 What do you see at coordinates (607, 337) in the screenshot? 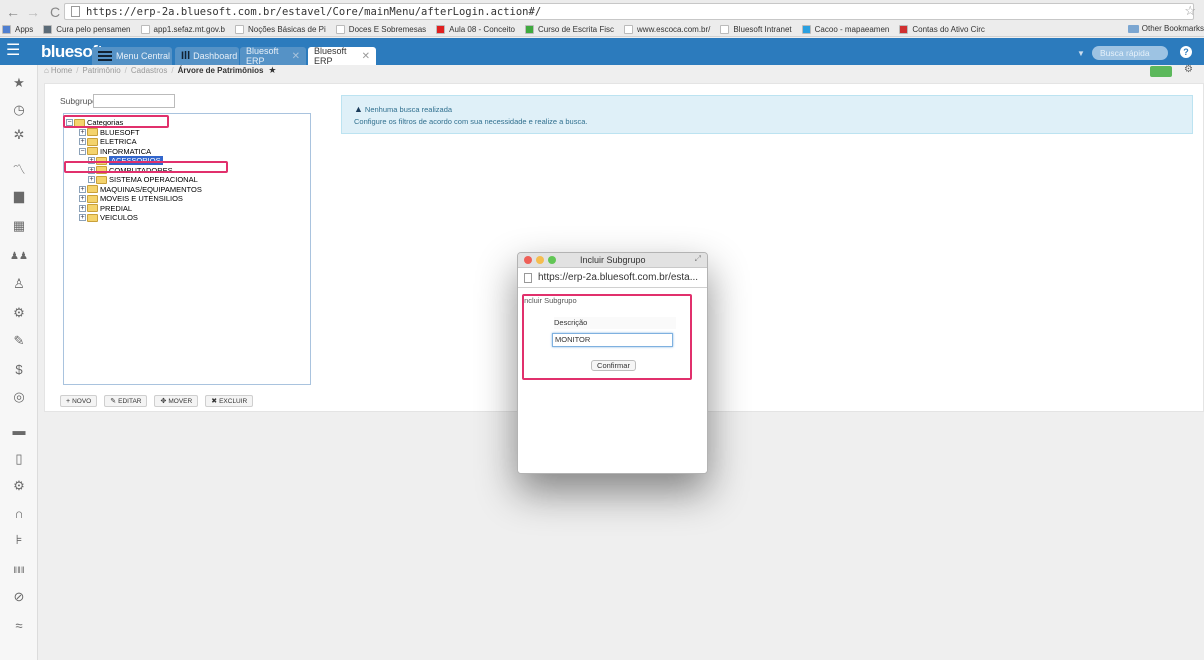
I see `highlight-form` at bounding box center [607, 337].